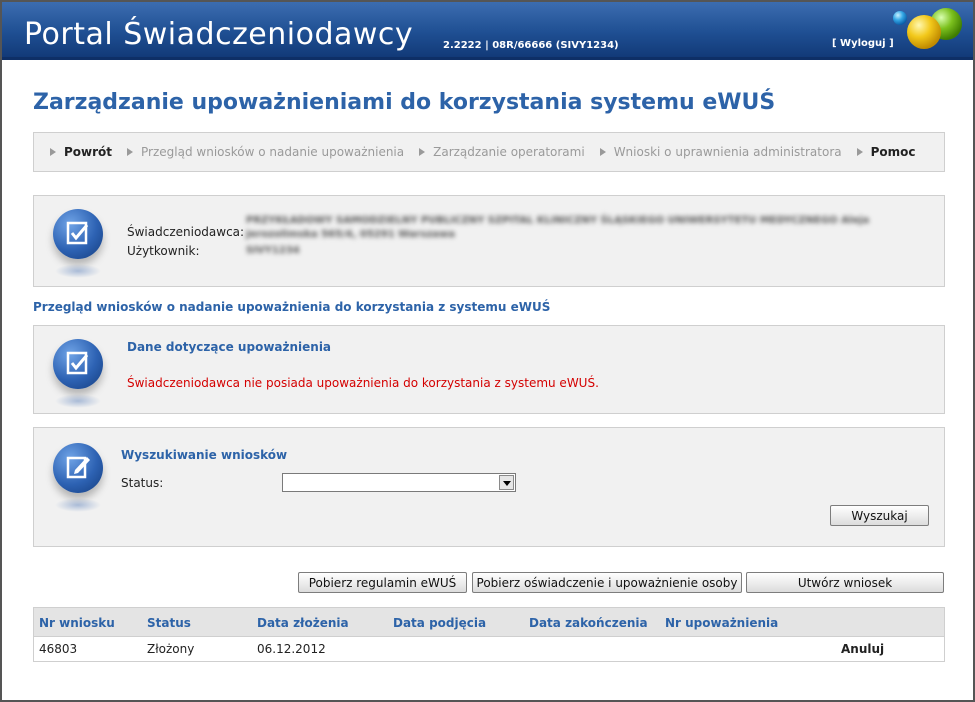 Image resolution: width=975 pixels, height=702 pixels. Describe the element at coordinates (509, 152) in the screenshot. I see `nav-label: Zarządzanie operatorami` at that location.